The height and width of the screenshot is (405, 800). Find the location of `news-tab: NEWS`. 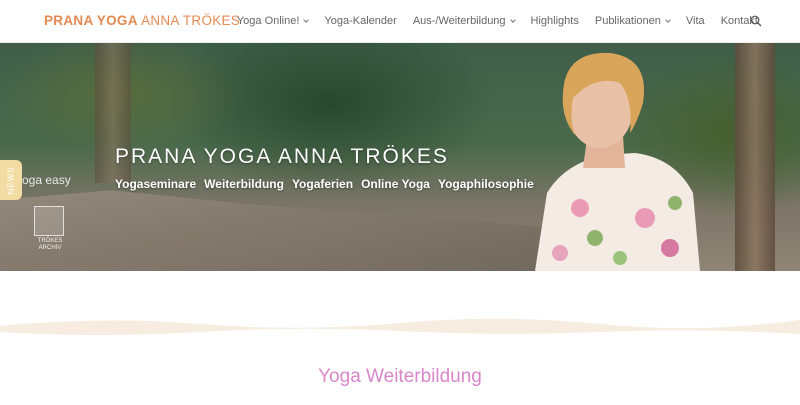

news-tab: NEWS is located at coordinates (11, 180).